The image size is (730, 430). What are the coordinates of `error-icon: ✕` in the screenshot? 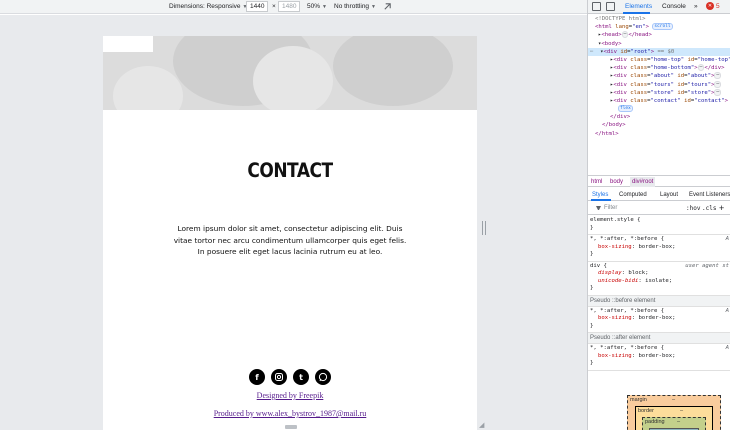 It's located at (710, 6).